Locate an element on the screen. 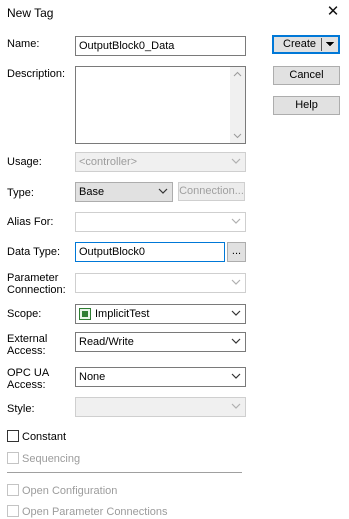 Image resolution: width=349 pixels, height=519 pixels. style-select is located at coordinates (160, 407).